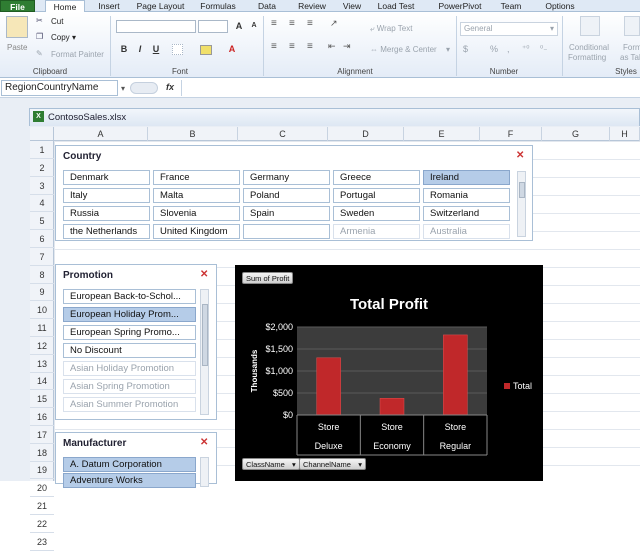  What do you see at coordinates (589, 47) in the screenshot?
I see `conditional-formatting-label-1: Conditional` at bounding box center [589, 47].